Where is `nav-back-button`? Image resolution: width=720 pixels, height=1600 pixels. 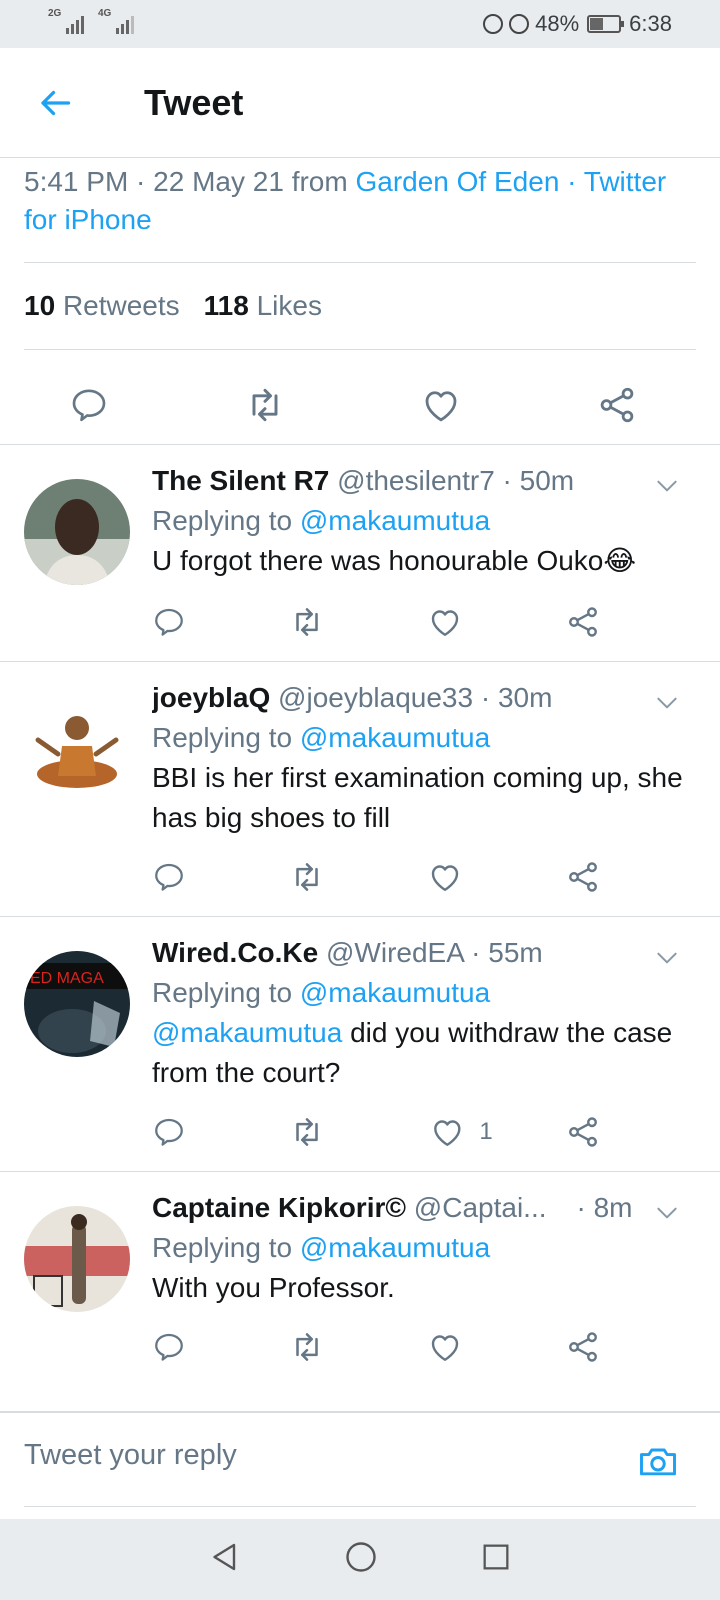
nav-back-button is located at coordinates (225, 1559).